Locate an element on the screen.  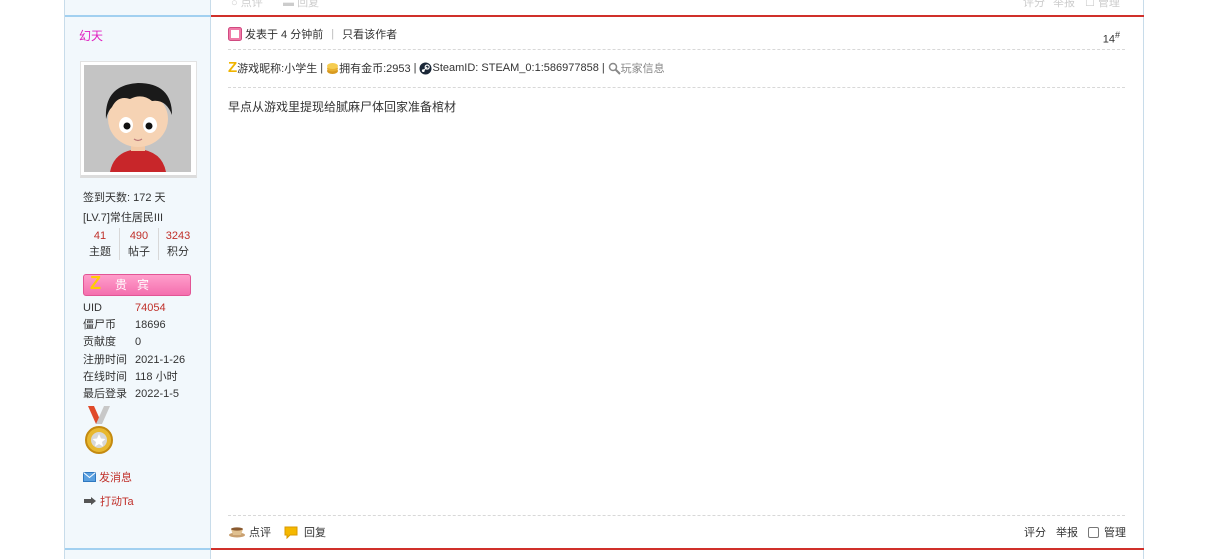
post-actions-left: 点评 回复 is located at coordinates (277, 532).